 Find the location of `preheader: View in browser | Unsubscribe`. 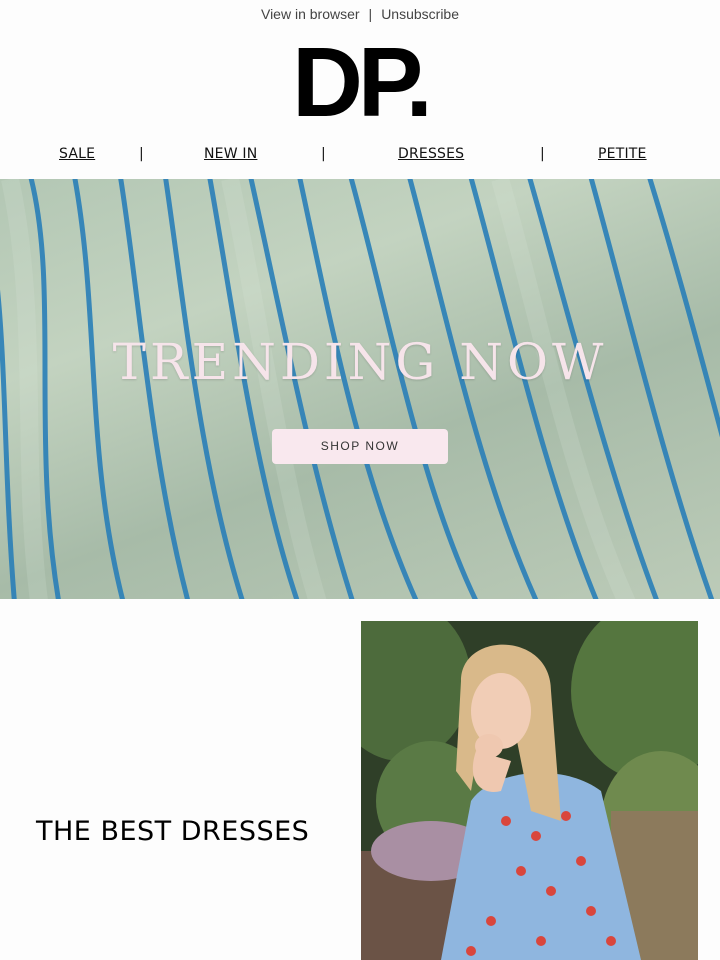

preheader: View in browser | Unsubscribe is located at coordinates (360, 14).